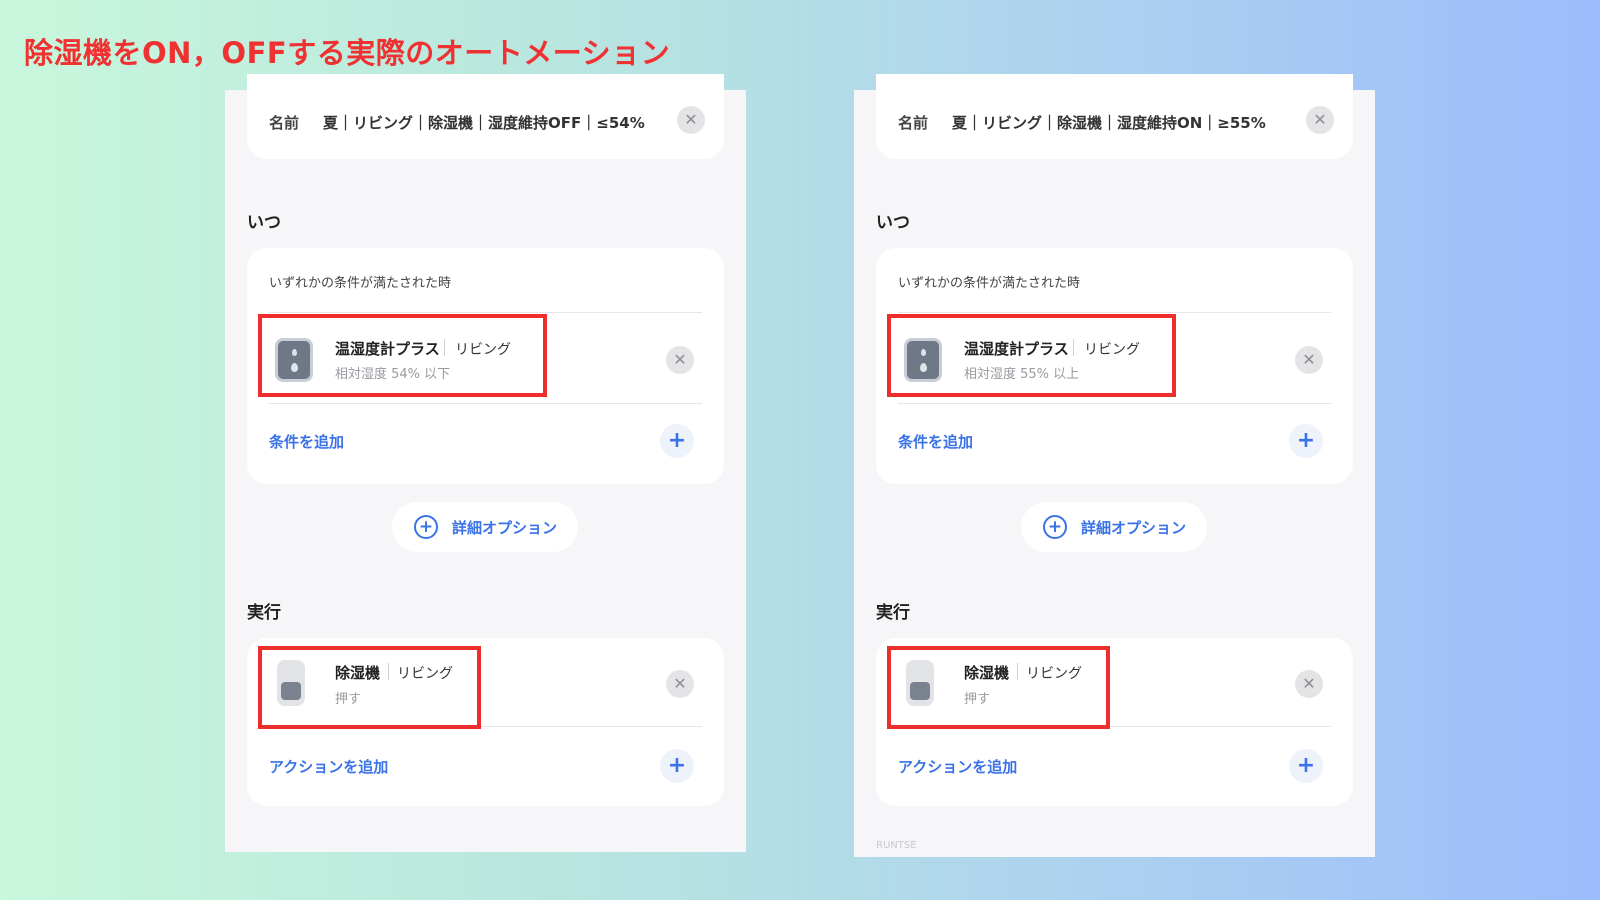 The height and width of the screenshot is (900, 1600). What do you see at coordinates (347, 53) in the screenshot?
I see `page-headline: 除湿機をON，OFFする実際のオートメーション` at bounding box center [347, 53].